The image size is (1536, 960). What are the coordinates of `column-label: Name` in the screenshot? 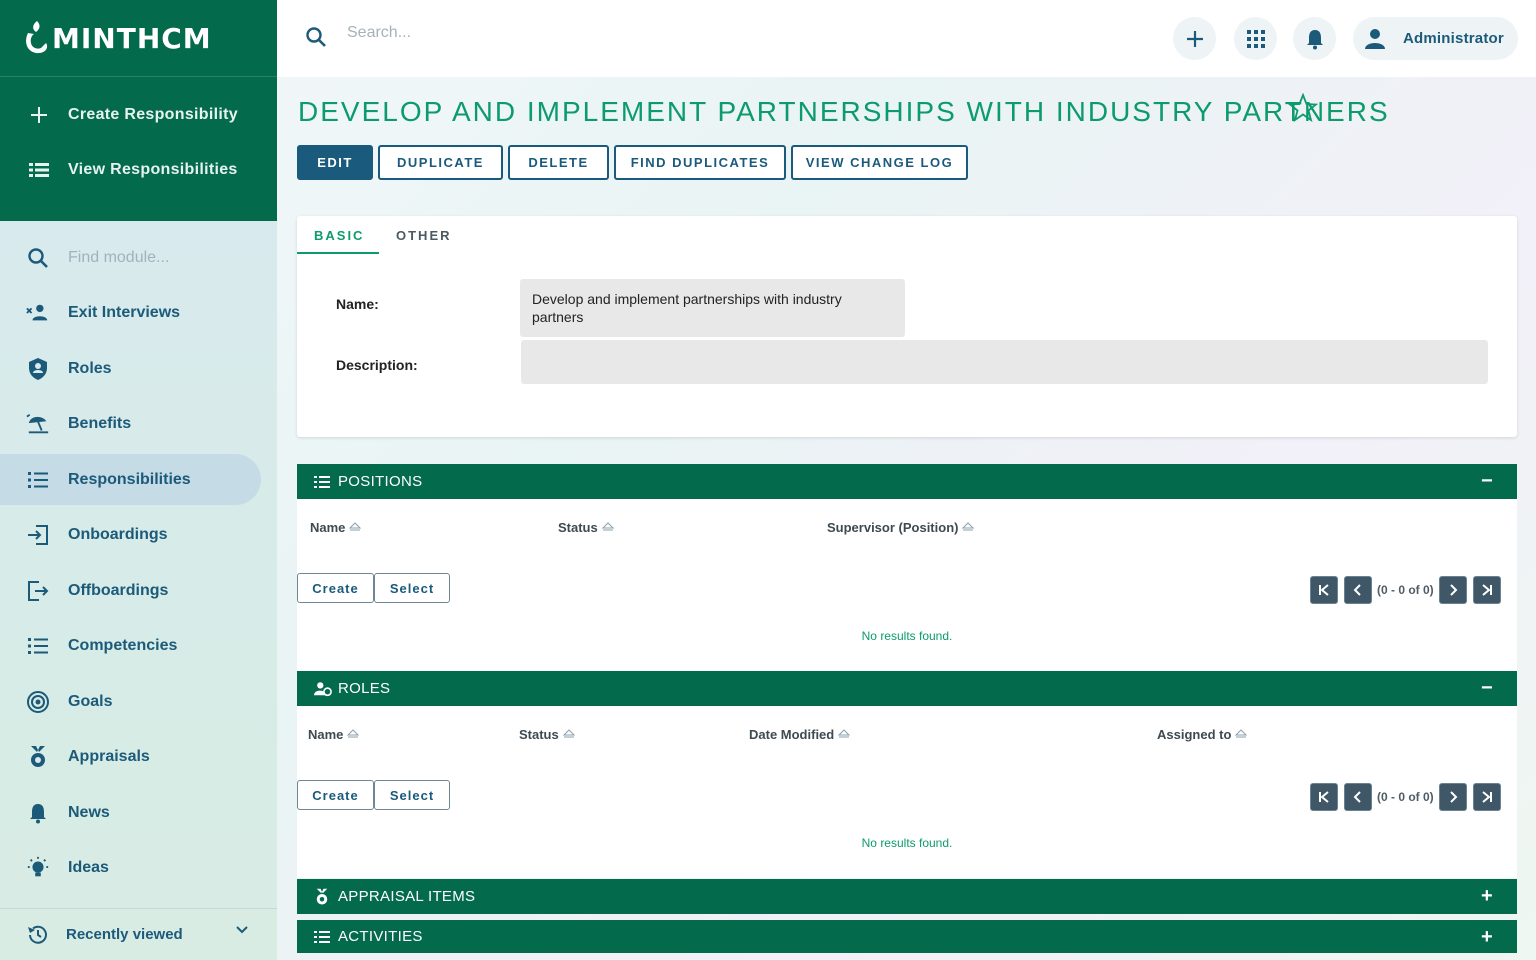 It's located at (328, 527).